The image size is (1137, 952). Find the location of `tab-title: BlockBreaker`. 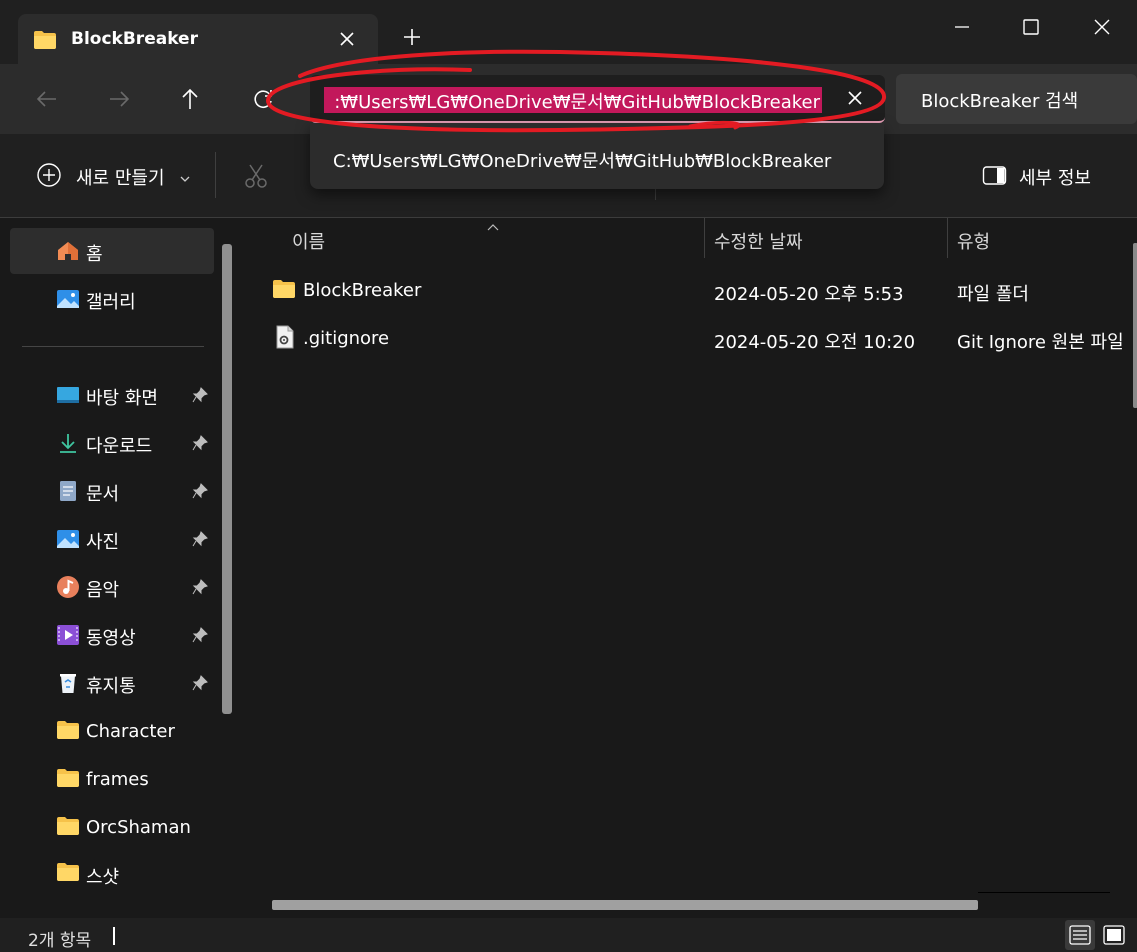

tab-title: BlockBreaker is located at coordinates (134, 39).